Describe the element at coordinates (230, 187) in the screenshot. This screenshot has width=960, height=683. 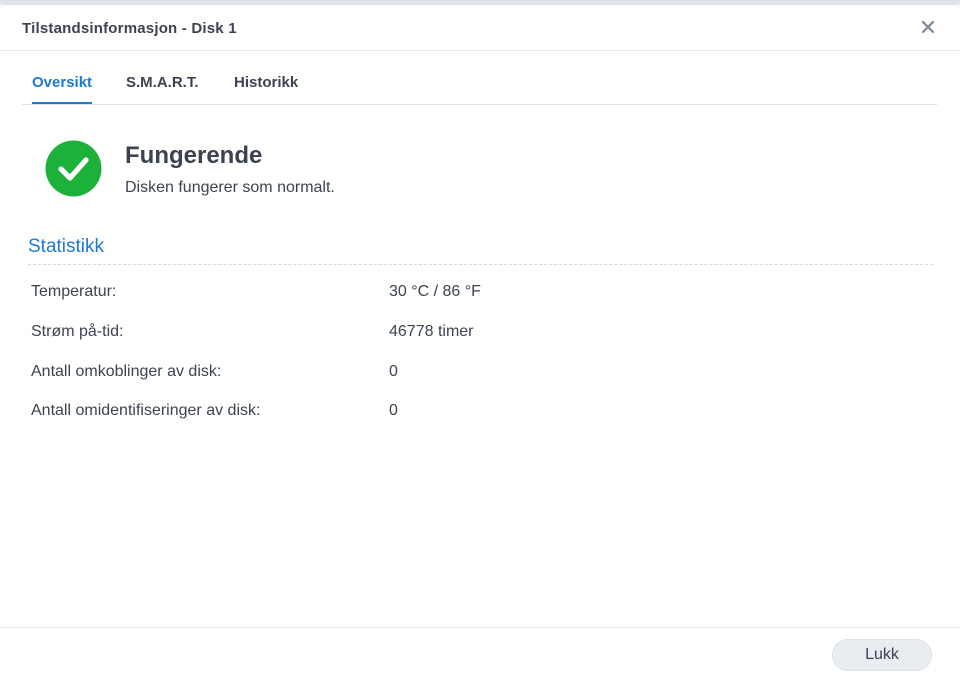
I see `status-description: Disken fungerer som normalt.` at that location.